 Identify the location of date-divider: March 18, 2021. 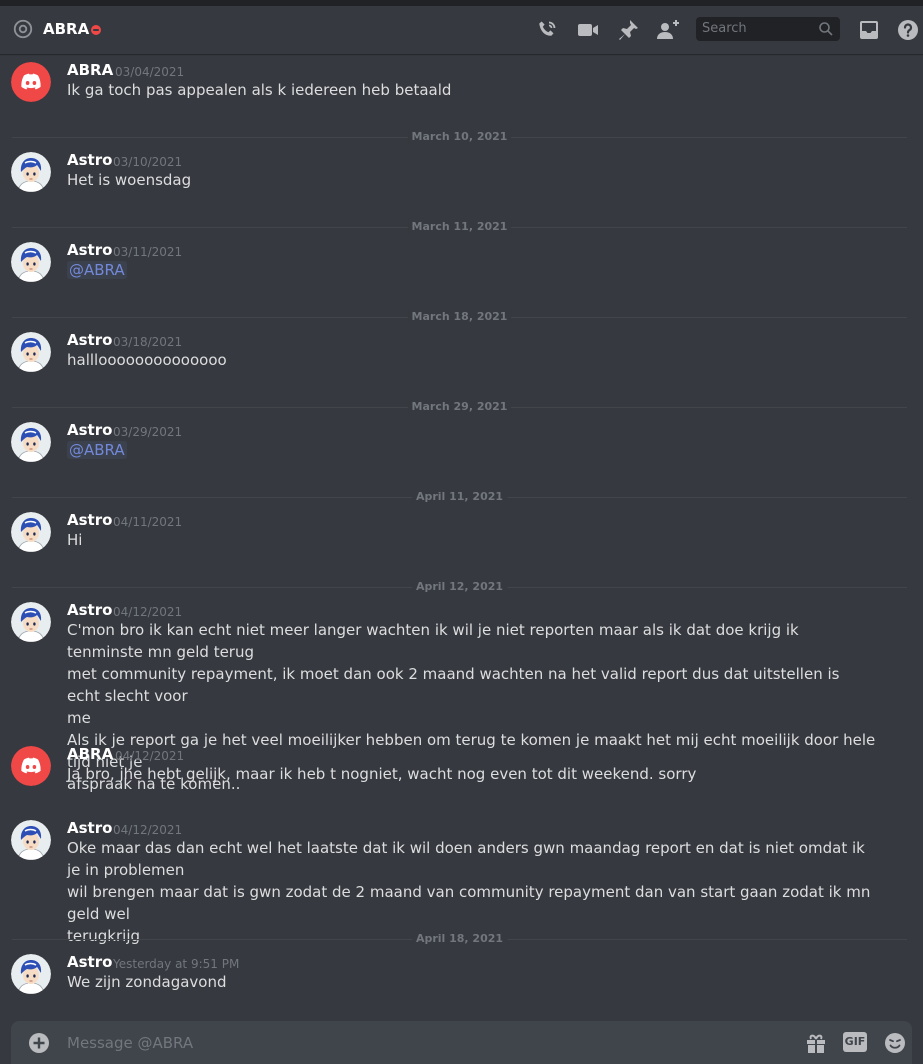
(459, 317).